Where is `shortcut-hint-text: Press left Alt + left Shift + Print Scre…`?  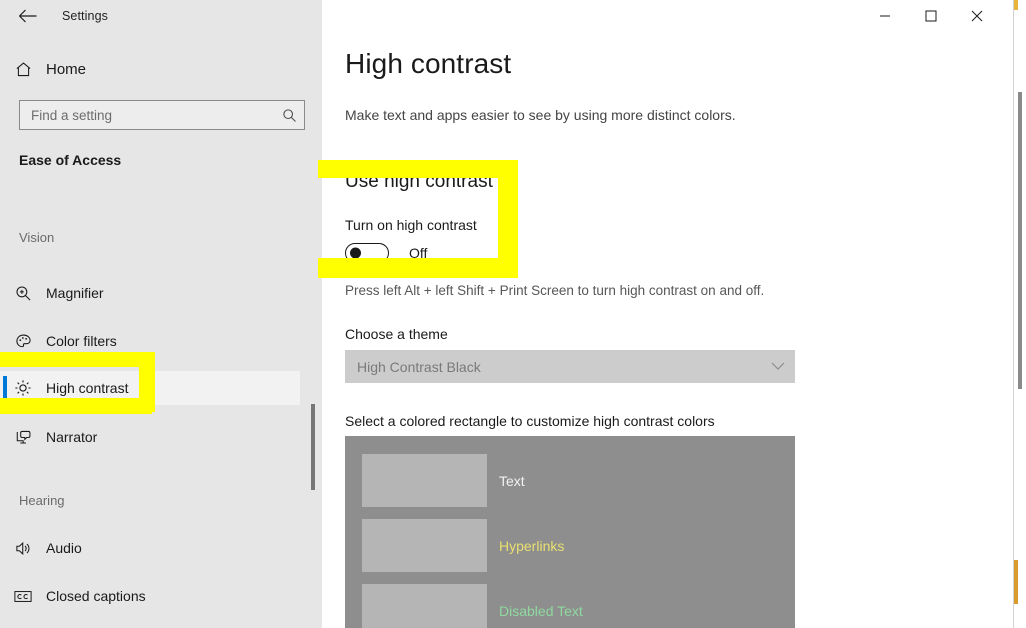
shortcut-hint-text: Press left Alt + left Shift + Print Scre… is located at coordinates (555, 290).